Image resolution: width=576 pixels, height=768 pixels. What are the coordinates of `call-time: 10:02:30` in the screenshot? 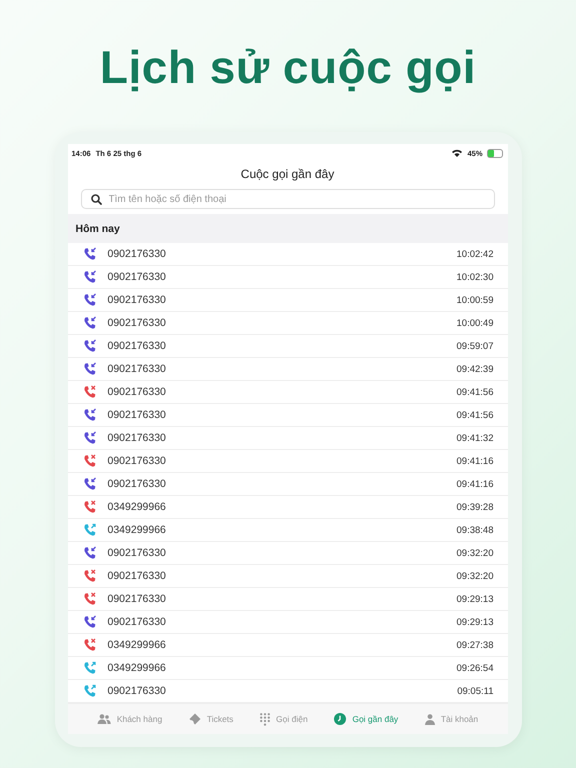 It's located at (475, 277).